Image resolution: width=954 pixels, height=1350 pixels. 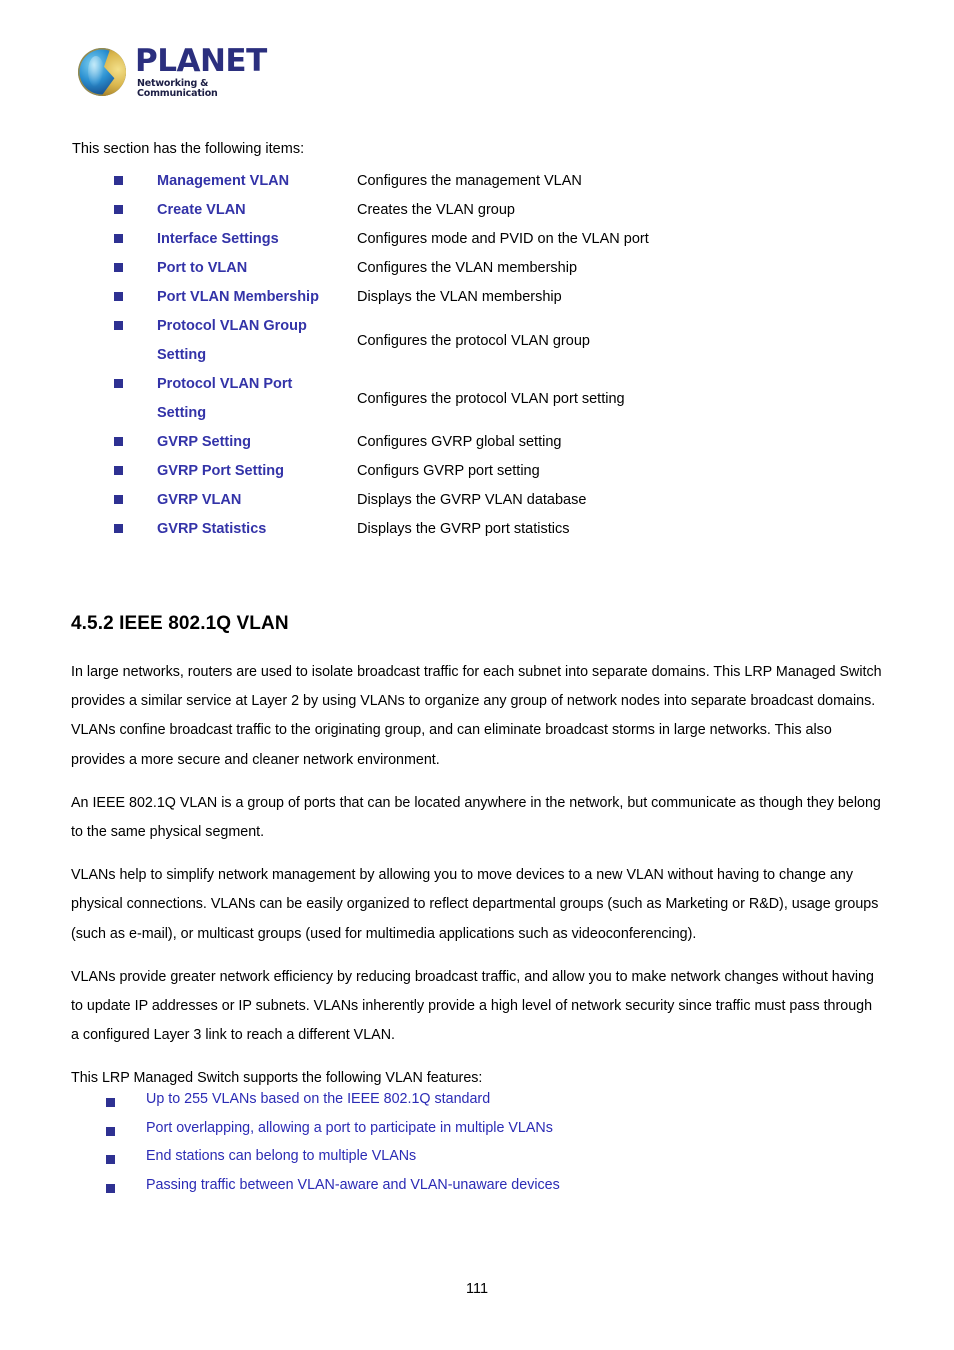 I want to click on item-link-interface-settings: Interface Settings, so click(x=257, y=239).